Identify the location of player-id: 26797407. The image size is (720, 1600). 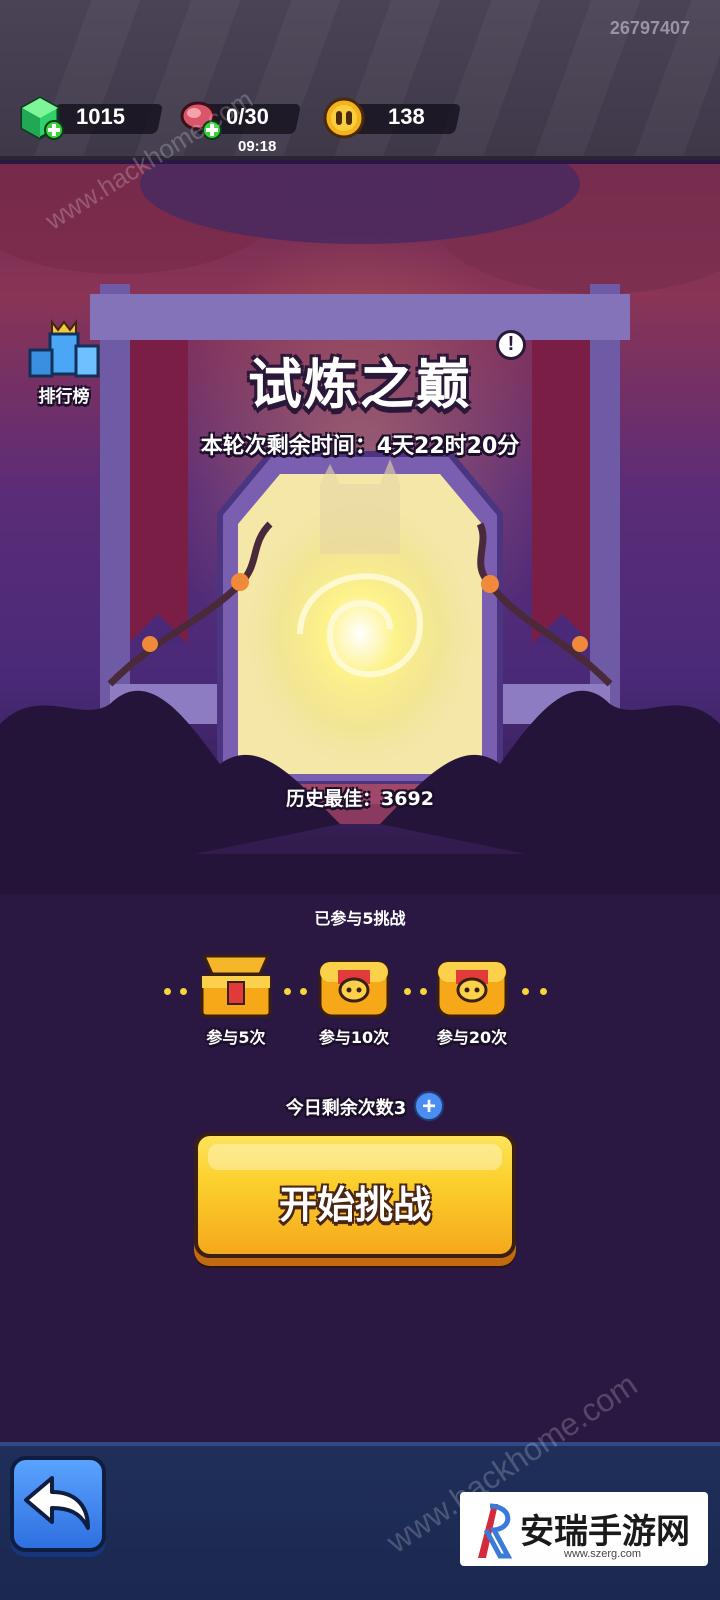
(649, 28).